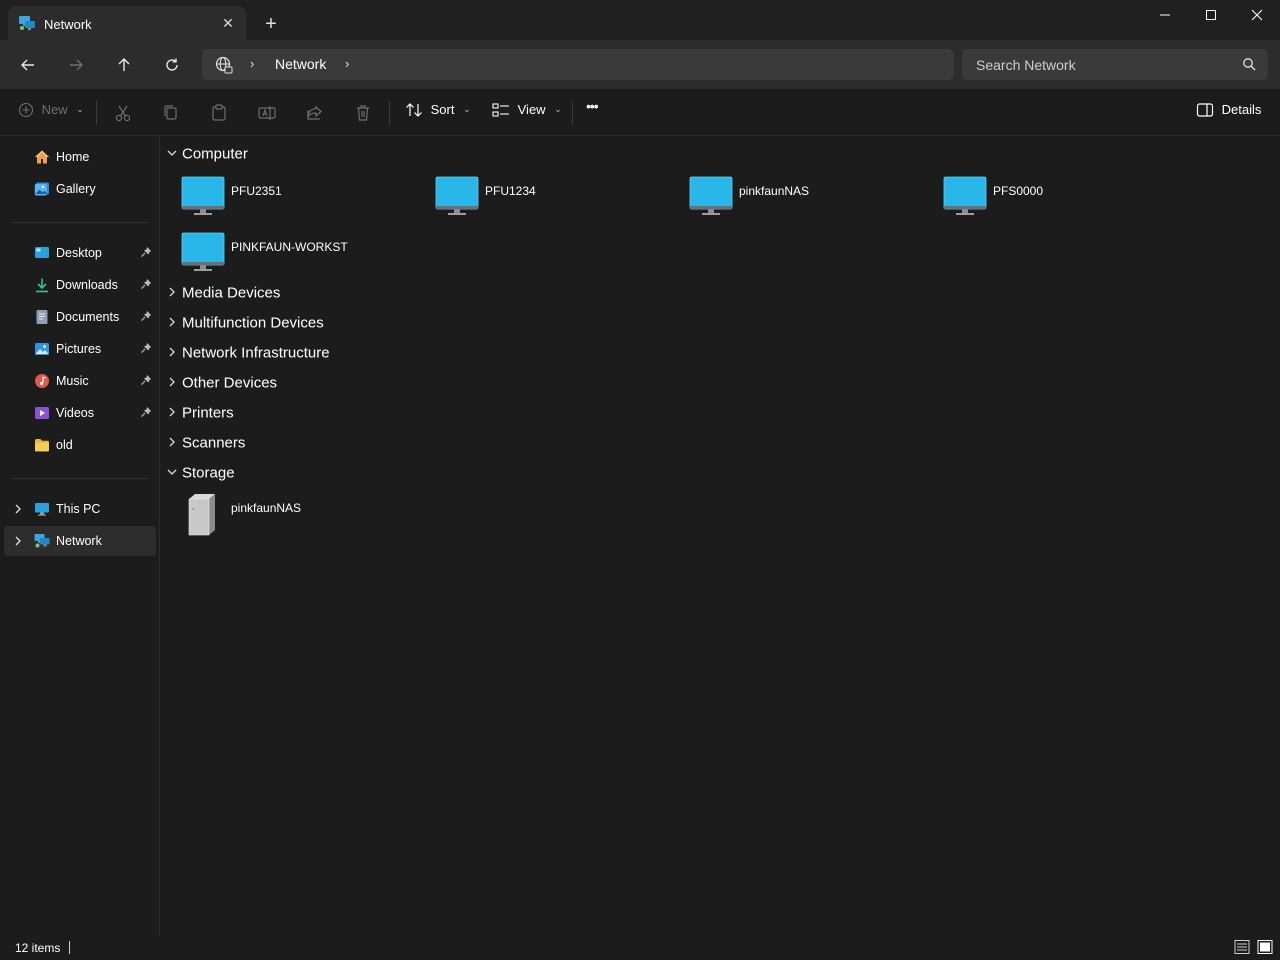 Image resolution: width=1280 pixels, height=960 pixels. Describe the element at coordinates (271, 25) in the screenshot. I see `new-tab-button: +` at that location.